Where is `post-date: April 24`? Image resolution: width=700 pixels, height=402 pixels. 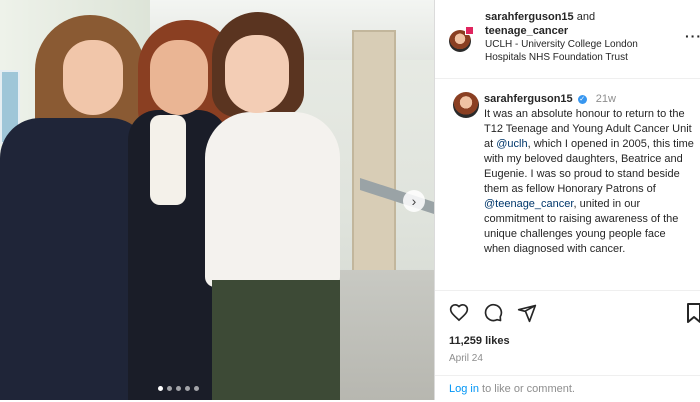
post-date: April 24 is located at coordinates (466, 358).